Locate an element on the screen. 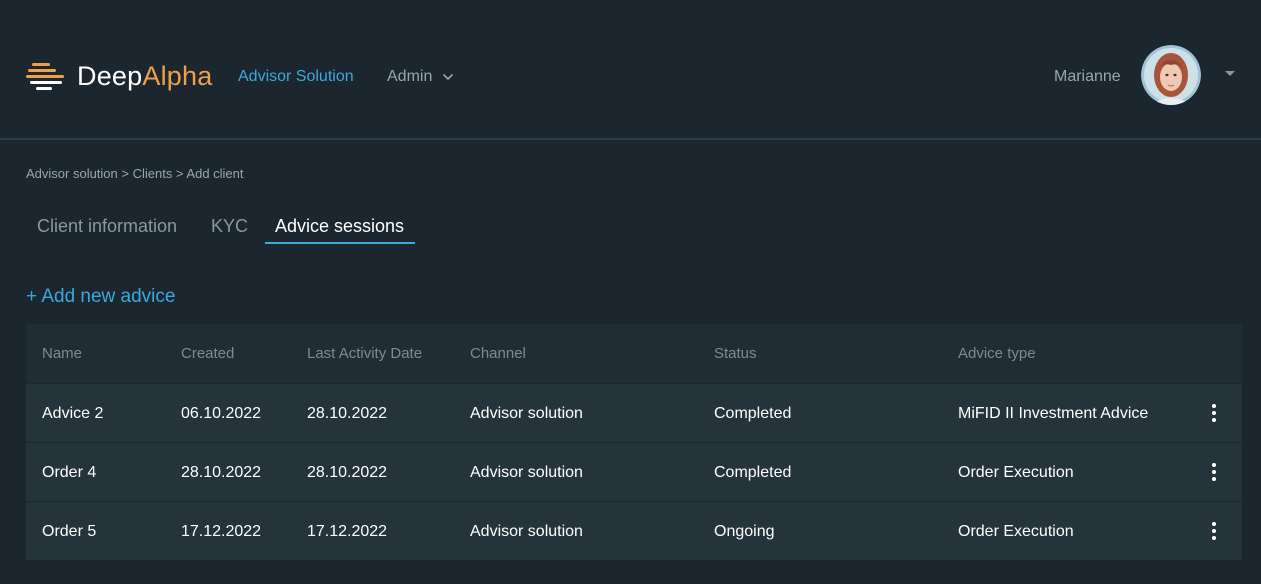 The width and height of the screenshot is (1261, 584). cell-name: Advice 2 is located at coordinates (73, 413).